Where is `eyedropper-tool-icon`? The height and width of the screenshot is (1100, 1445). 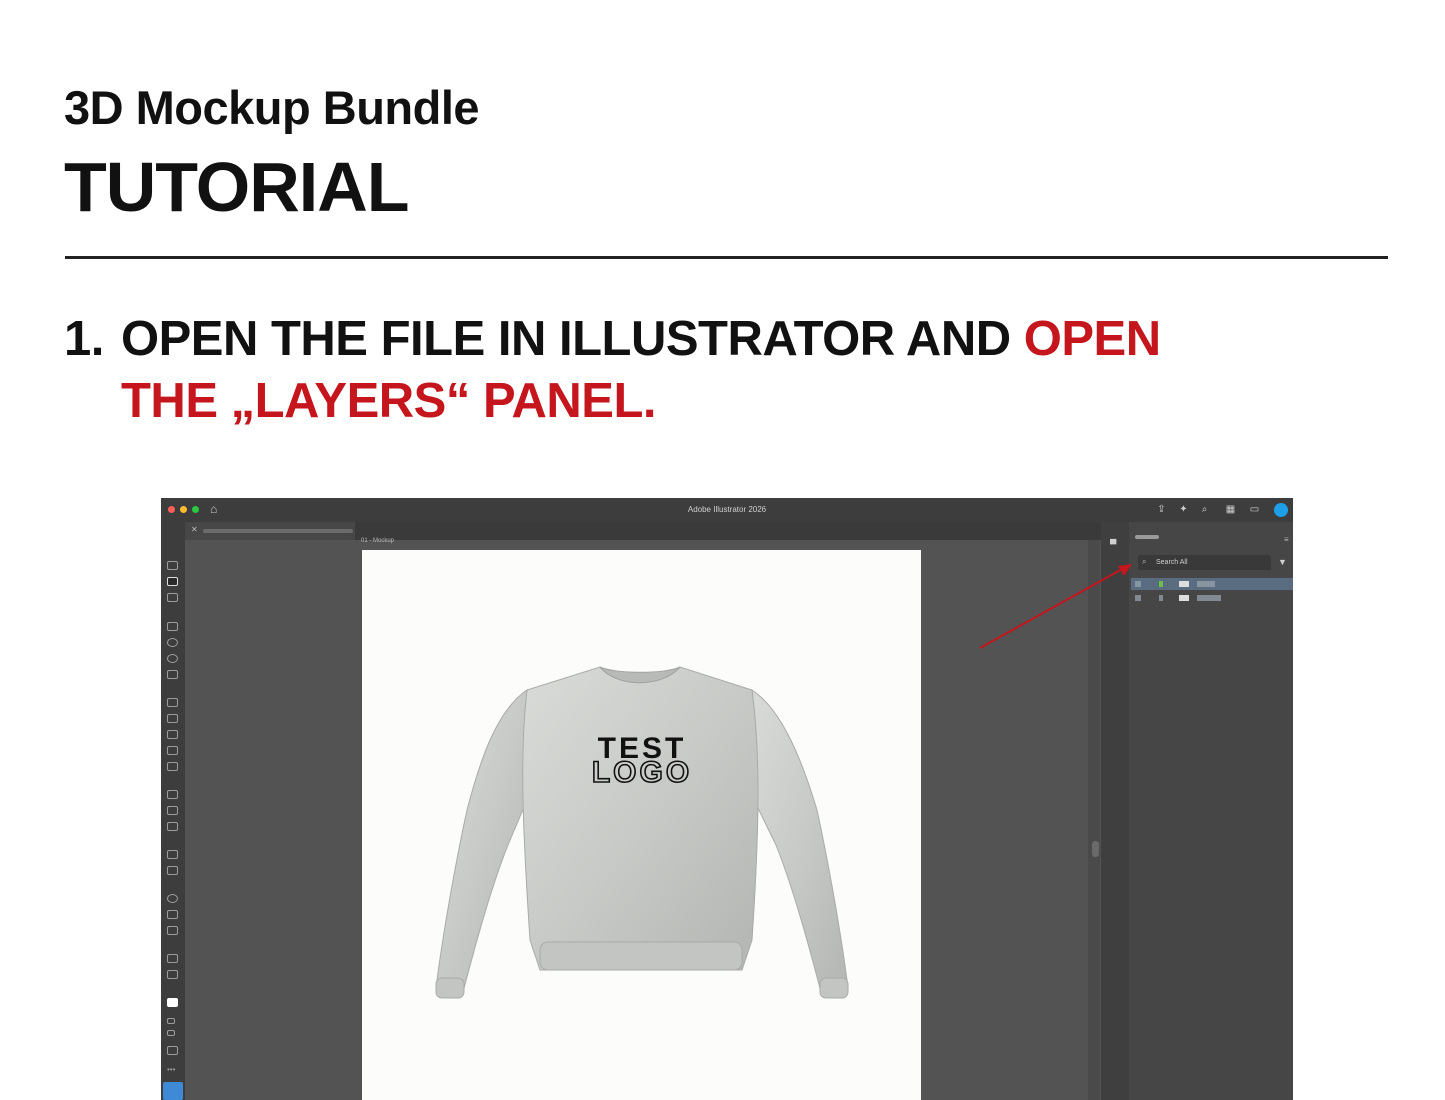
eyedropper-tool-icon is located at coordinates (172, 974).